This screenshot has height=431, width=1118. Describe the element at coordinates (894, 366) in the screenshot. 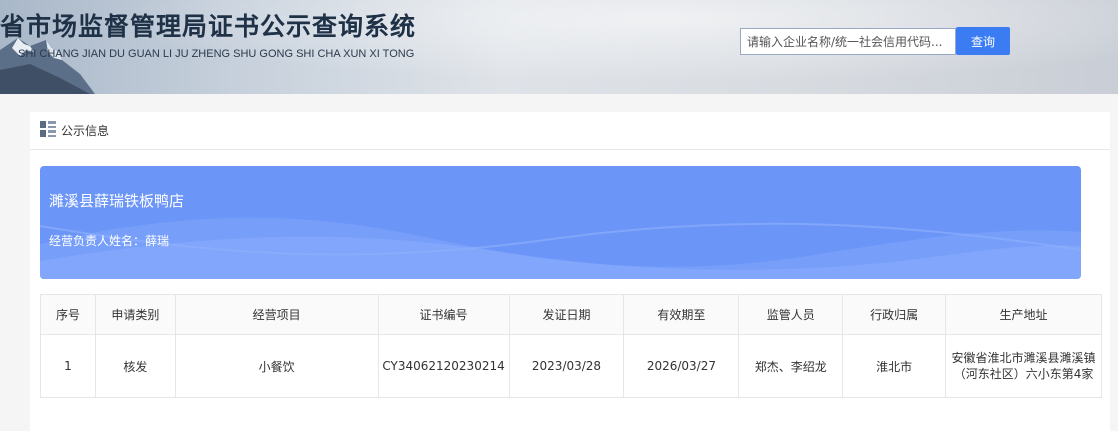

I see `table-cell: 淮北市` at that location.